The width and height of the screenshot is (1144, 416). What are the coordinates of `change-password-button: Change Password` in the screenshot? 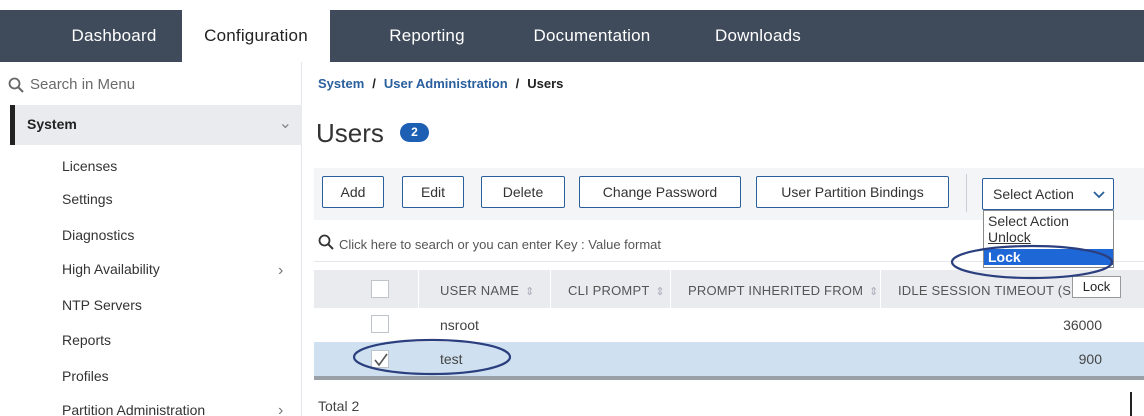 It's located at (660, 192).